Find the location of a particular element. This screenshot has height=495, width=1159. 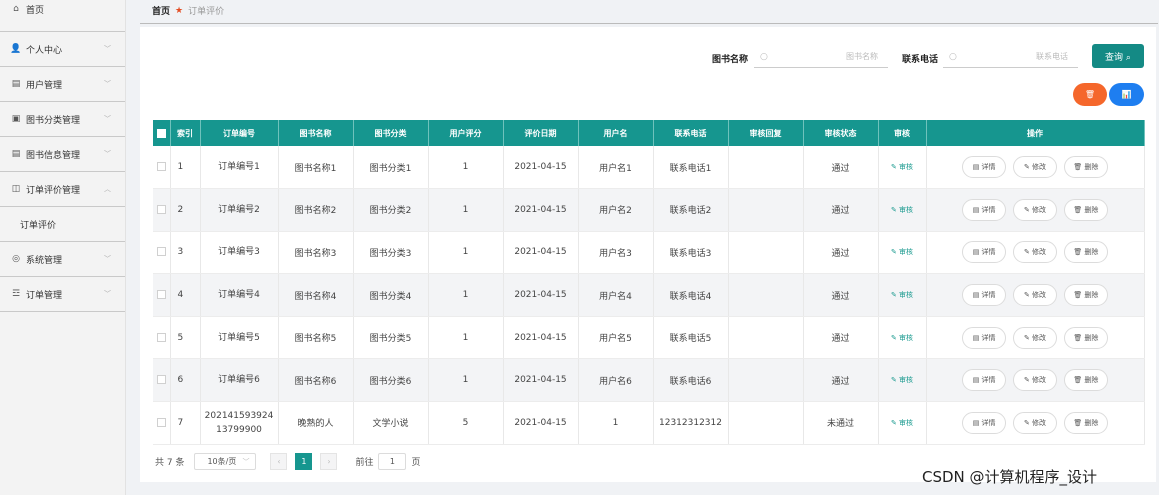

audit-cell: ✎ 审核 is located at coordinates (902, 380).